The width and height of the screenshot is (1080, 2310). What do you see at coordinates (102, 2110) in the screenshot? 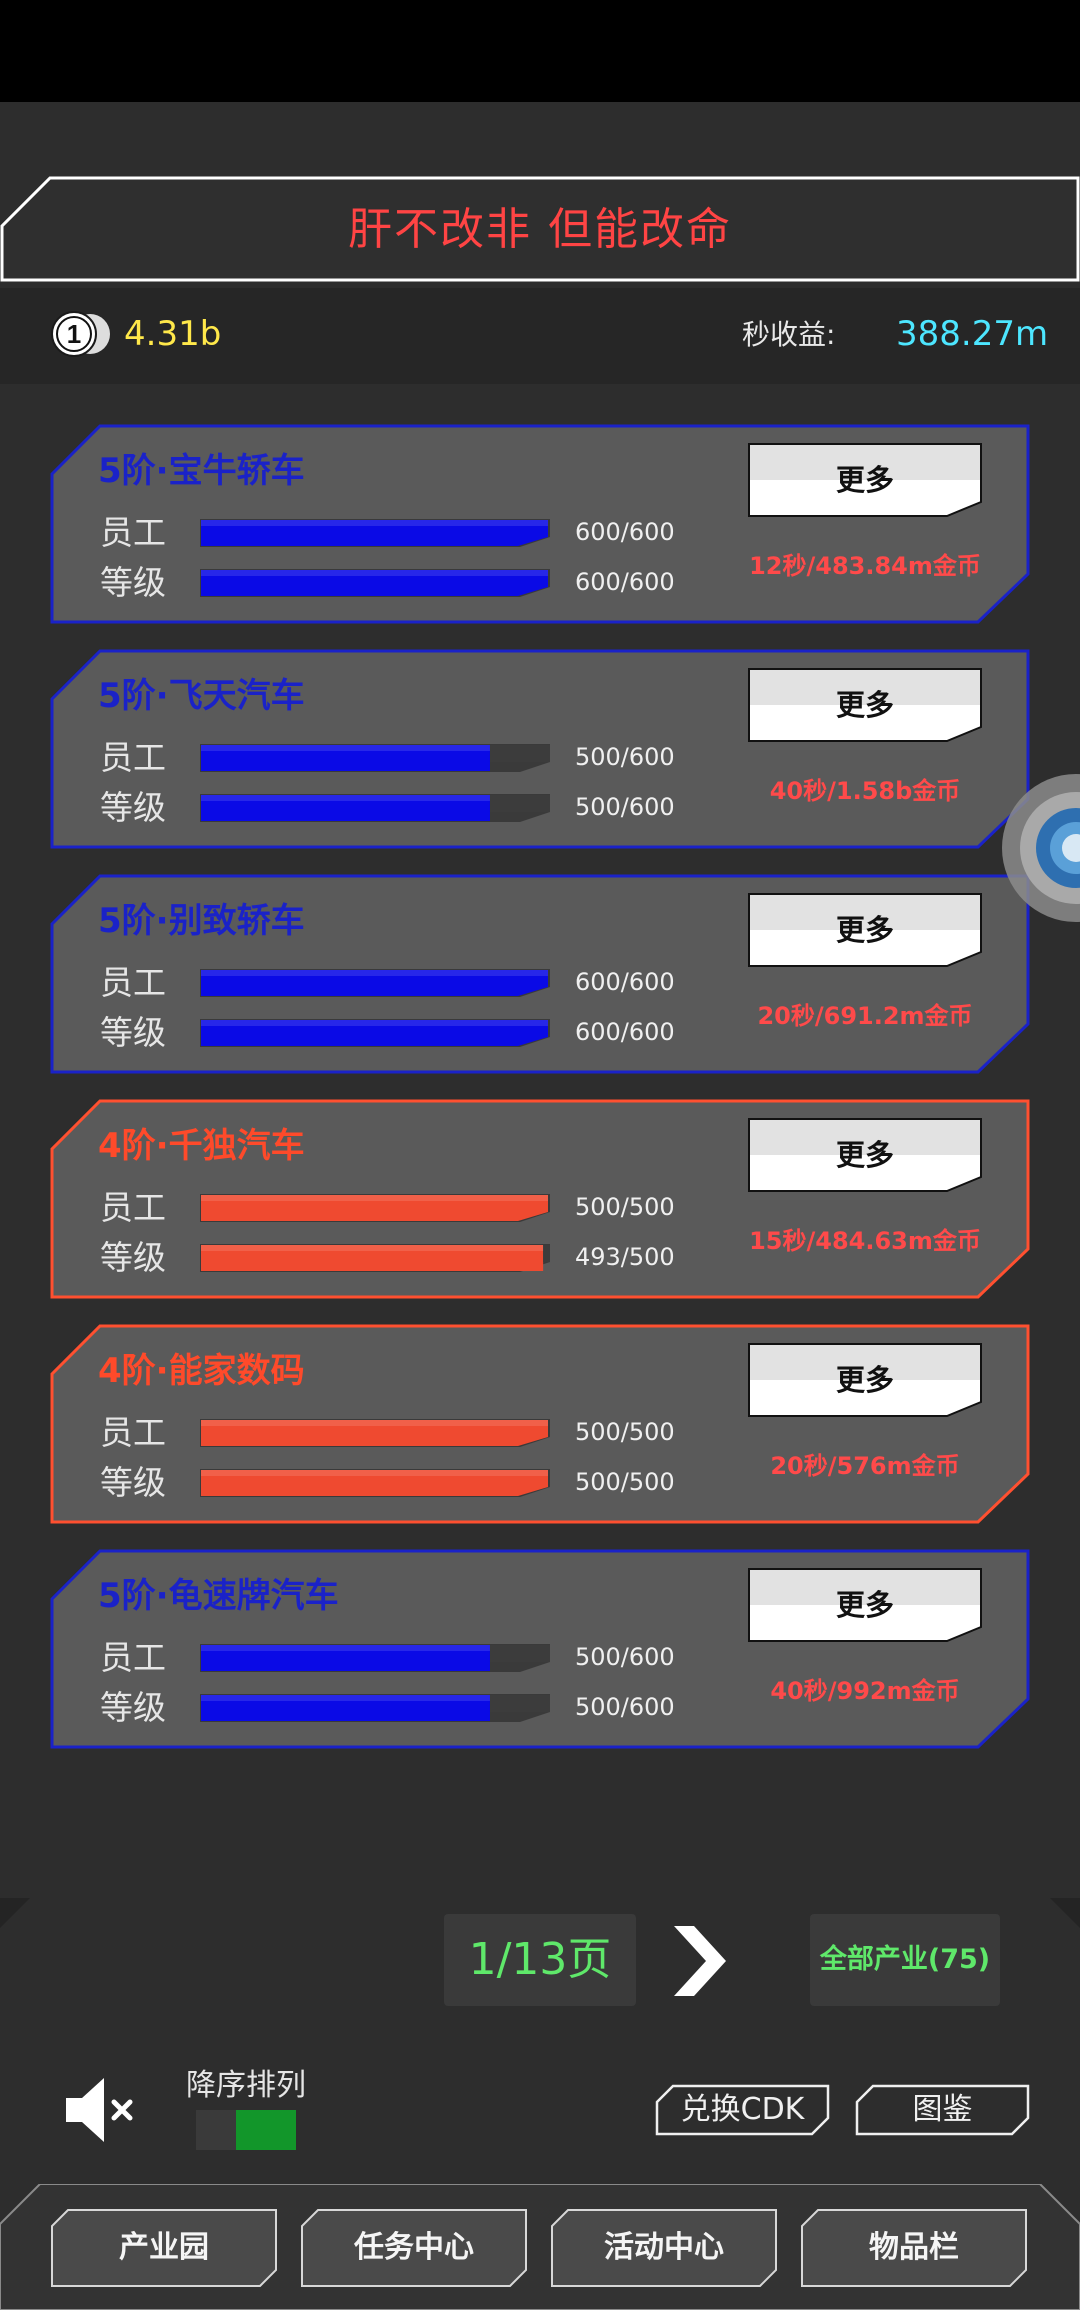
I see `speaker-muted-icon` at bounding box center [102, 2110].